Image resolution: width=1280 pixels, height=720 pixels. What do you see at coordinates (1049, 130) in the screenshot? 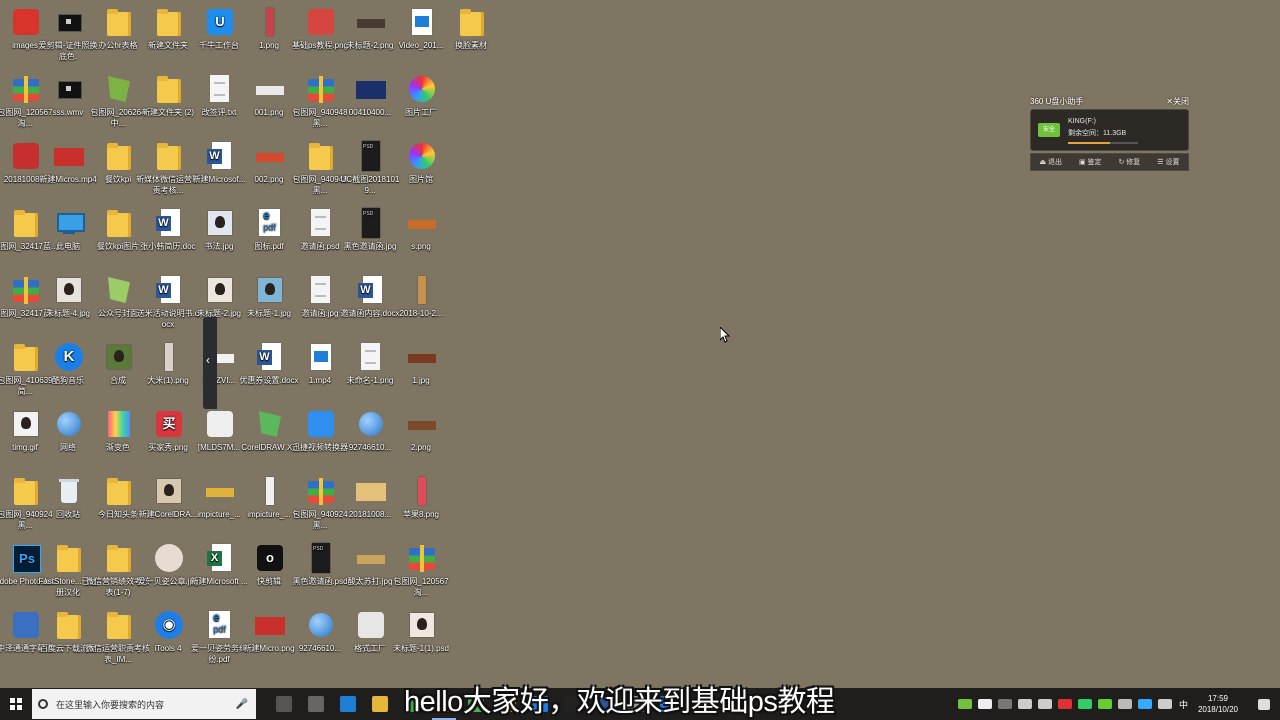
I see `usb-drive-icon: 安全` at bounding box center [1049, 130].